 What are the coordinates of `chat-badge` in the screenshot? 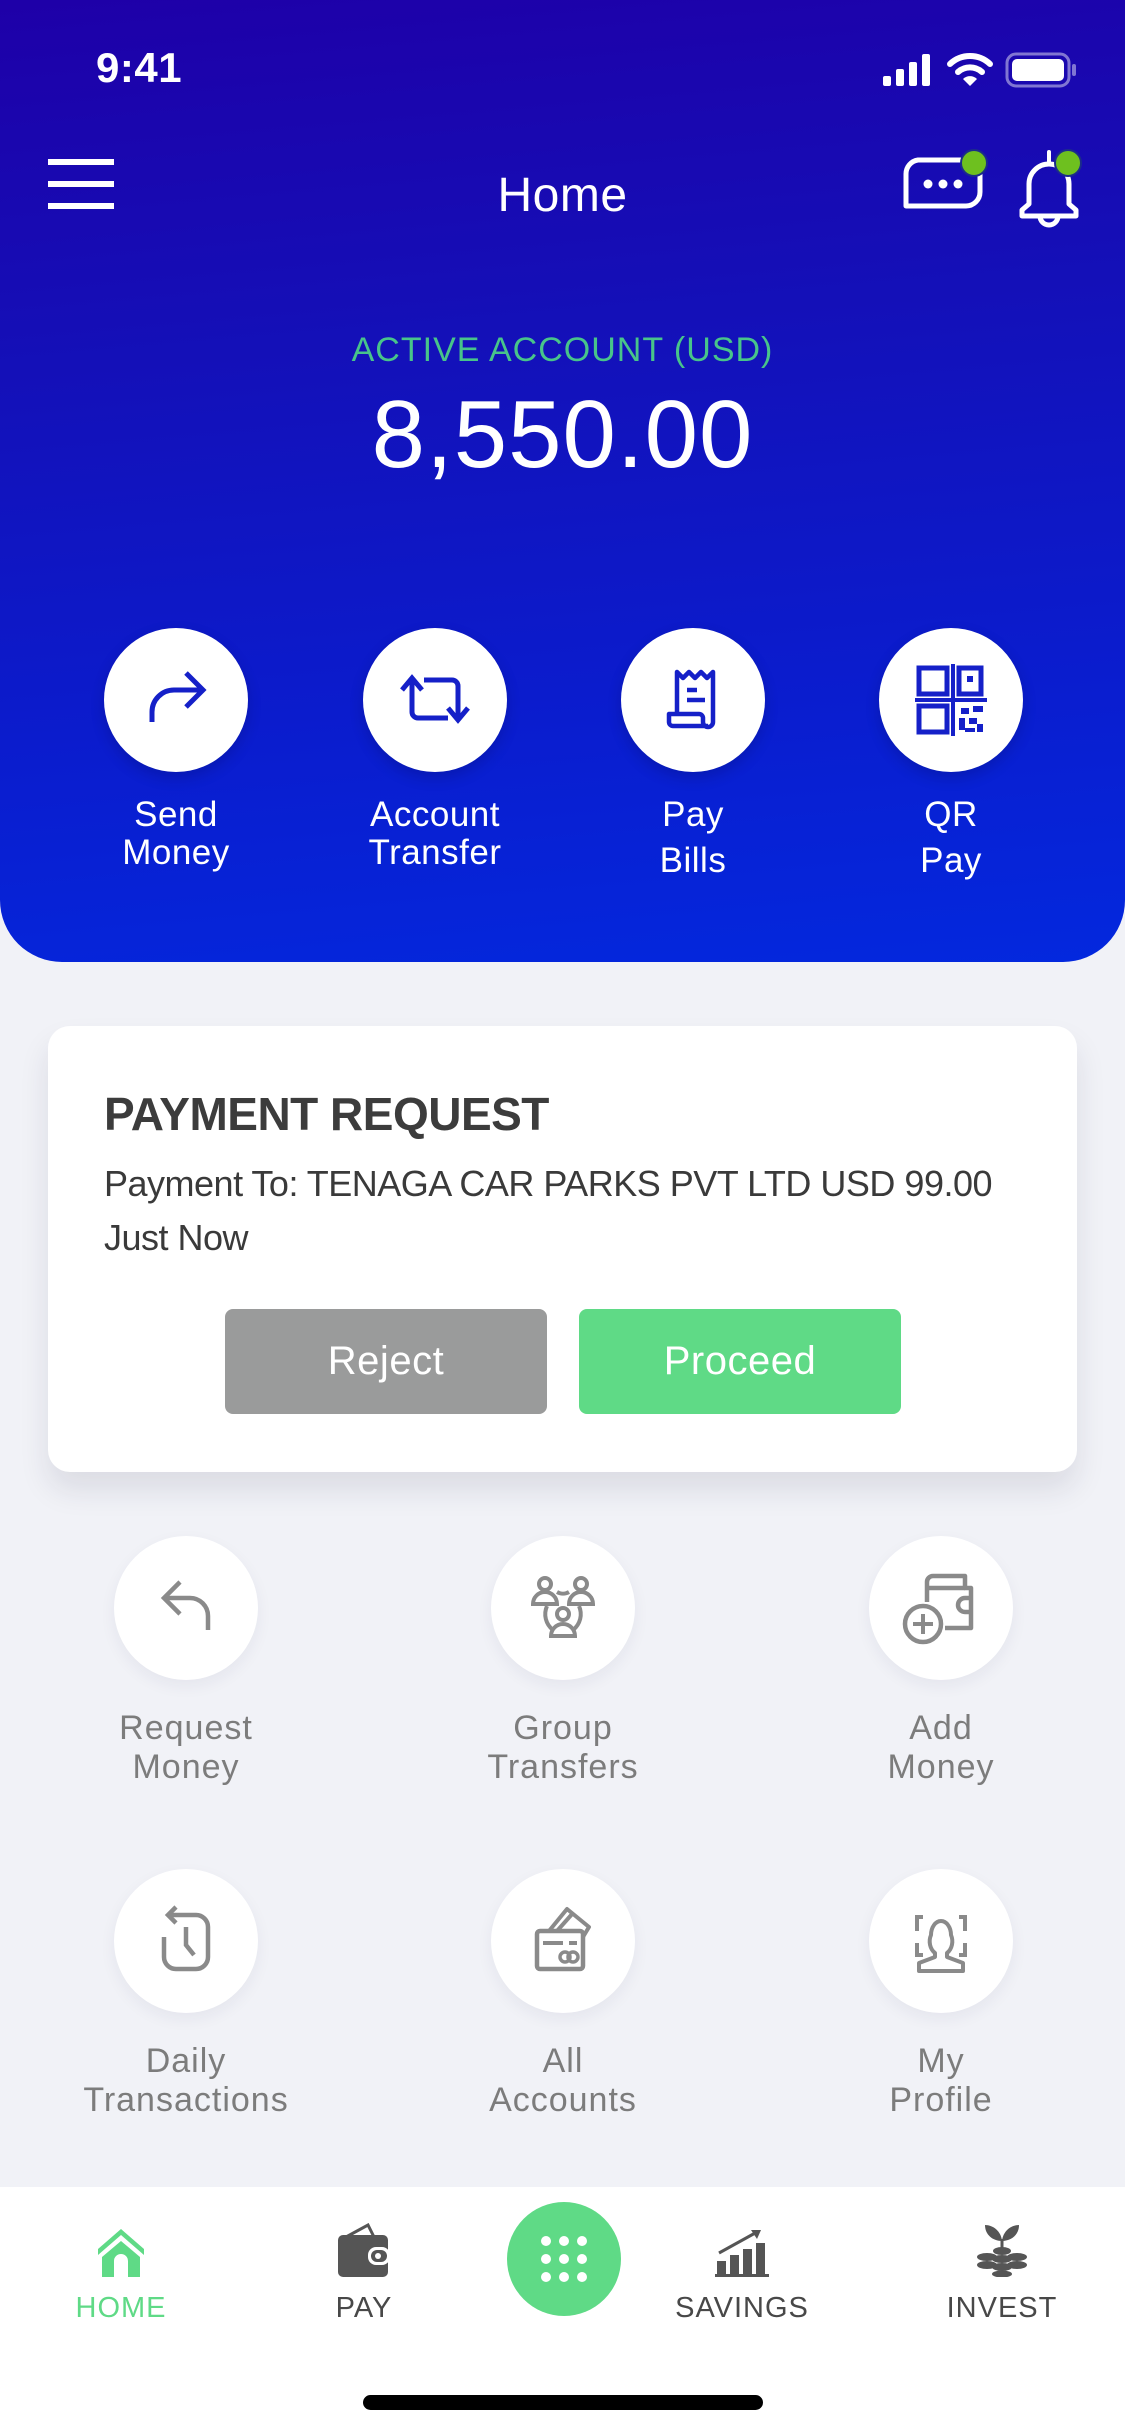 It's located at (974, 163).